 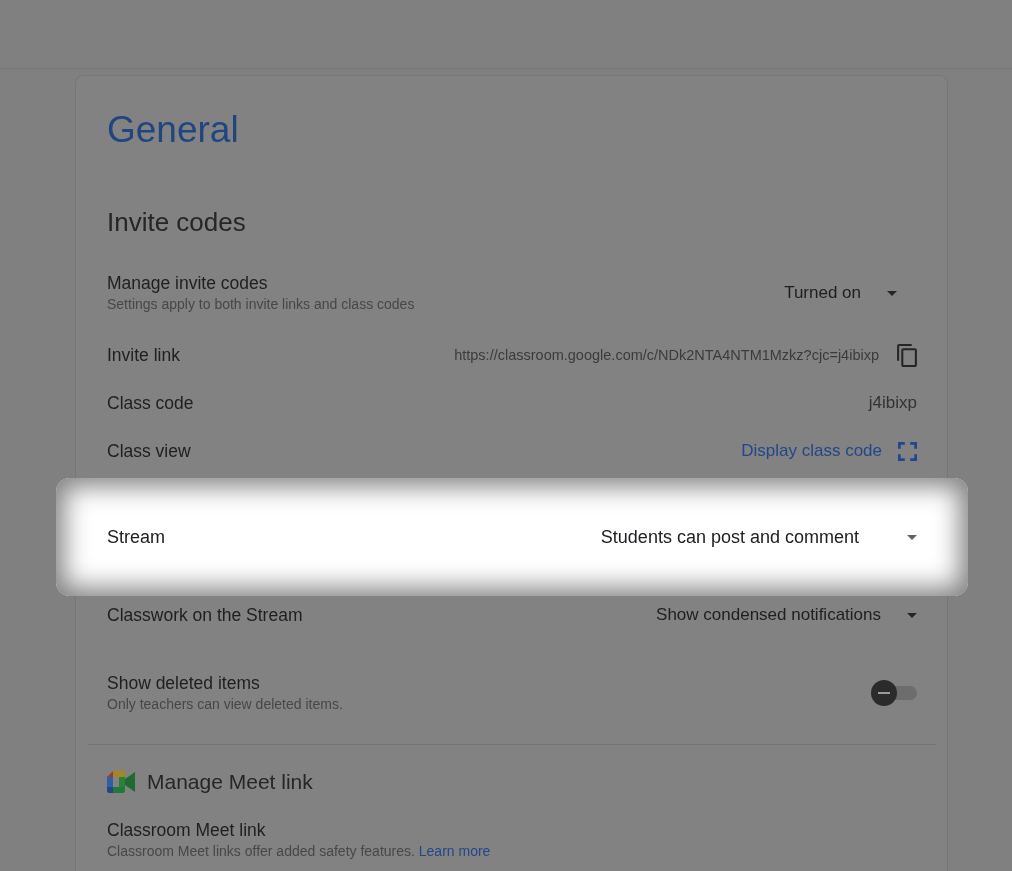 What do you see at coordinates (892, 403) in the screenshot?
I see `class-code-value: j4ibixp` at bounding box center [892, 403].